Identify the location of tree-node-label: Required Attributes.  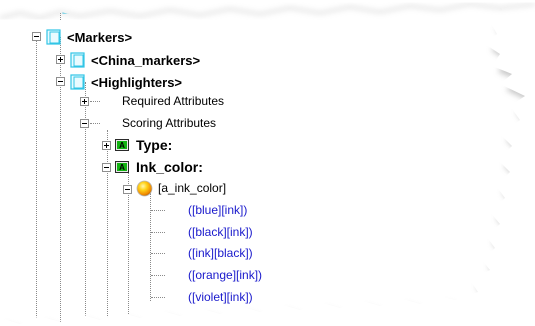
(173, 101).